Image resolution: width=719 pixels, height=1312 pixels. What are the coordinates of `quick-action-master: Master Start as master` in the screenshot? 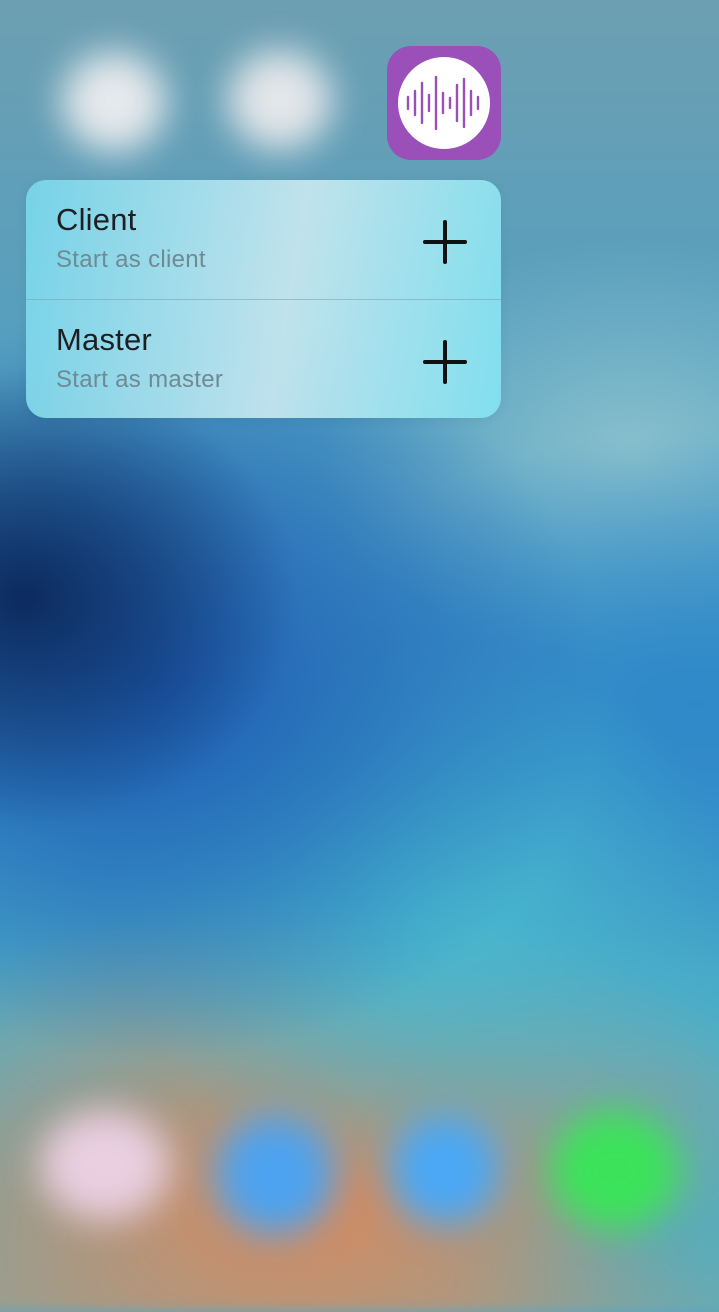 It's located at (263, 358).